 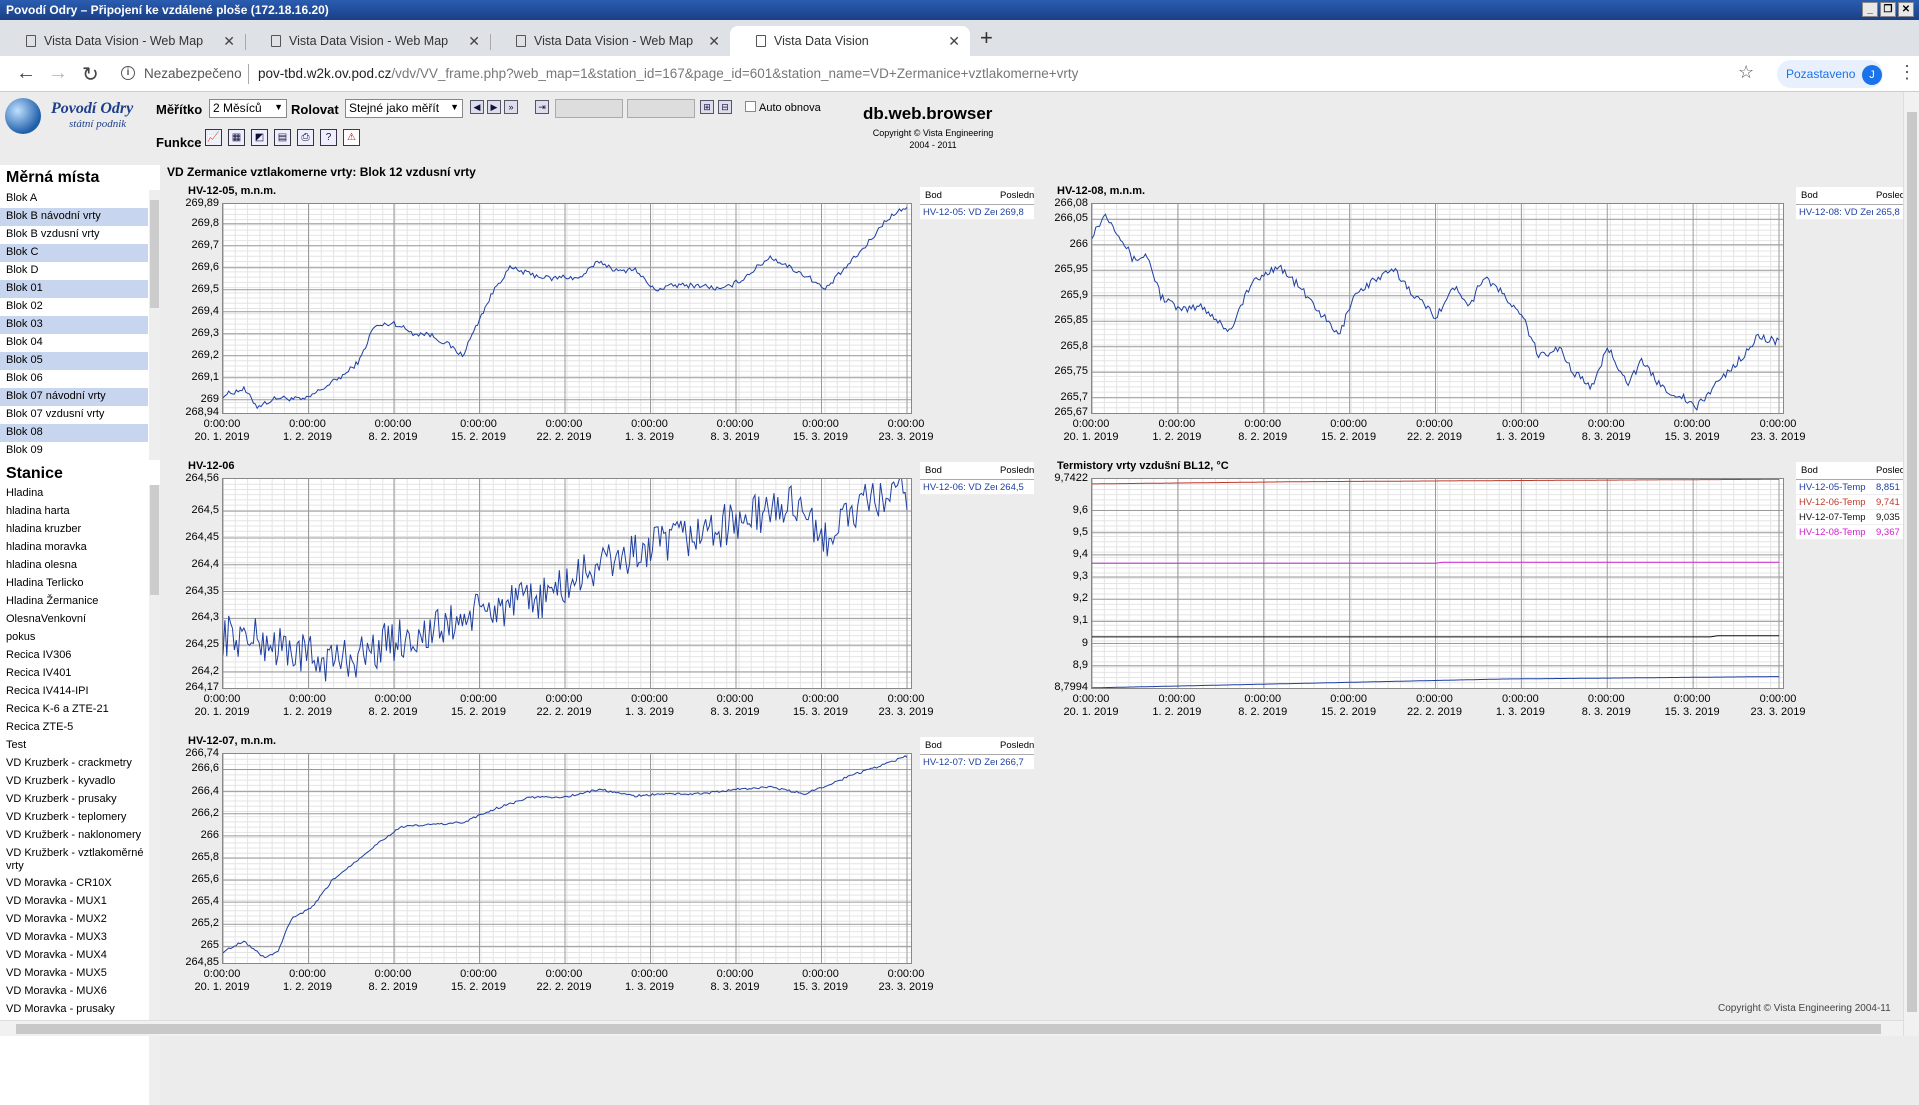 What do you see at coordinates (74, 992) in the screenshot?
I see `stanice-item: VD Moravka - MUX6` at bounding box center [74, 992].